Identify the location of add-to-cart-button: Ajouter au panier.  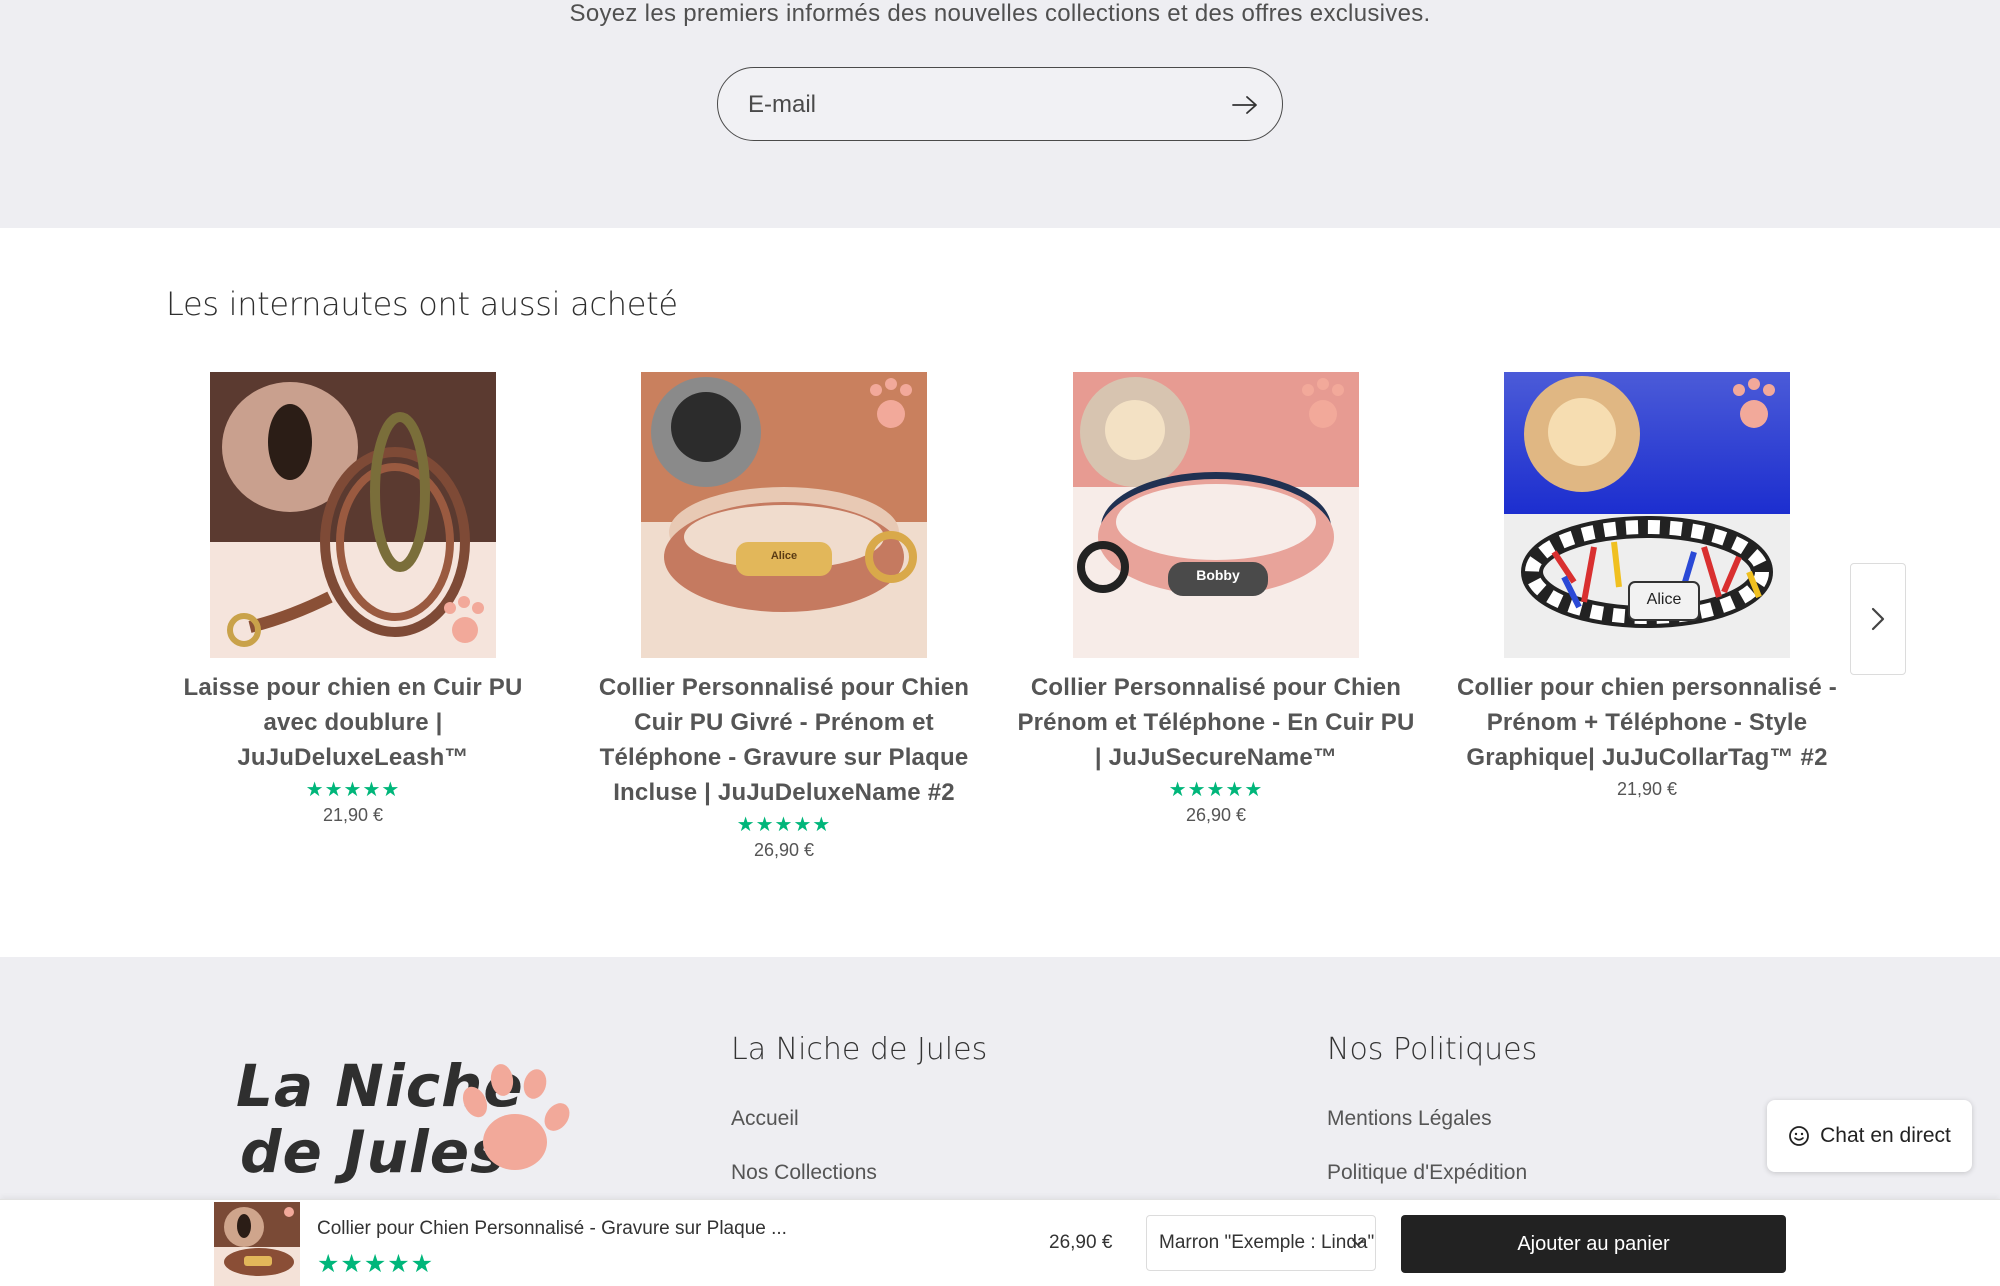
(1593, 1244).